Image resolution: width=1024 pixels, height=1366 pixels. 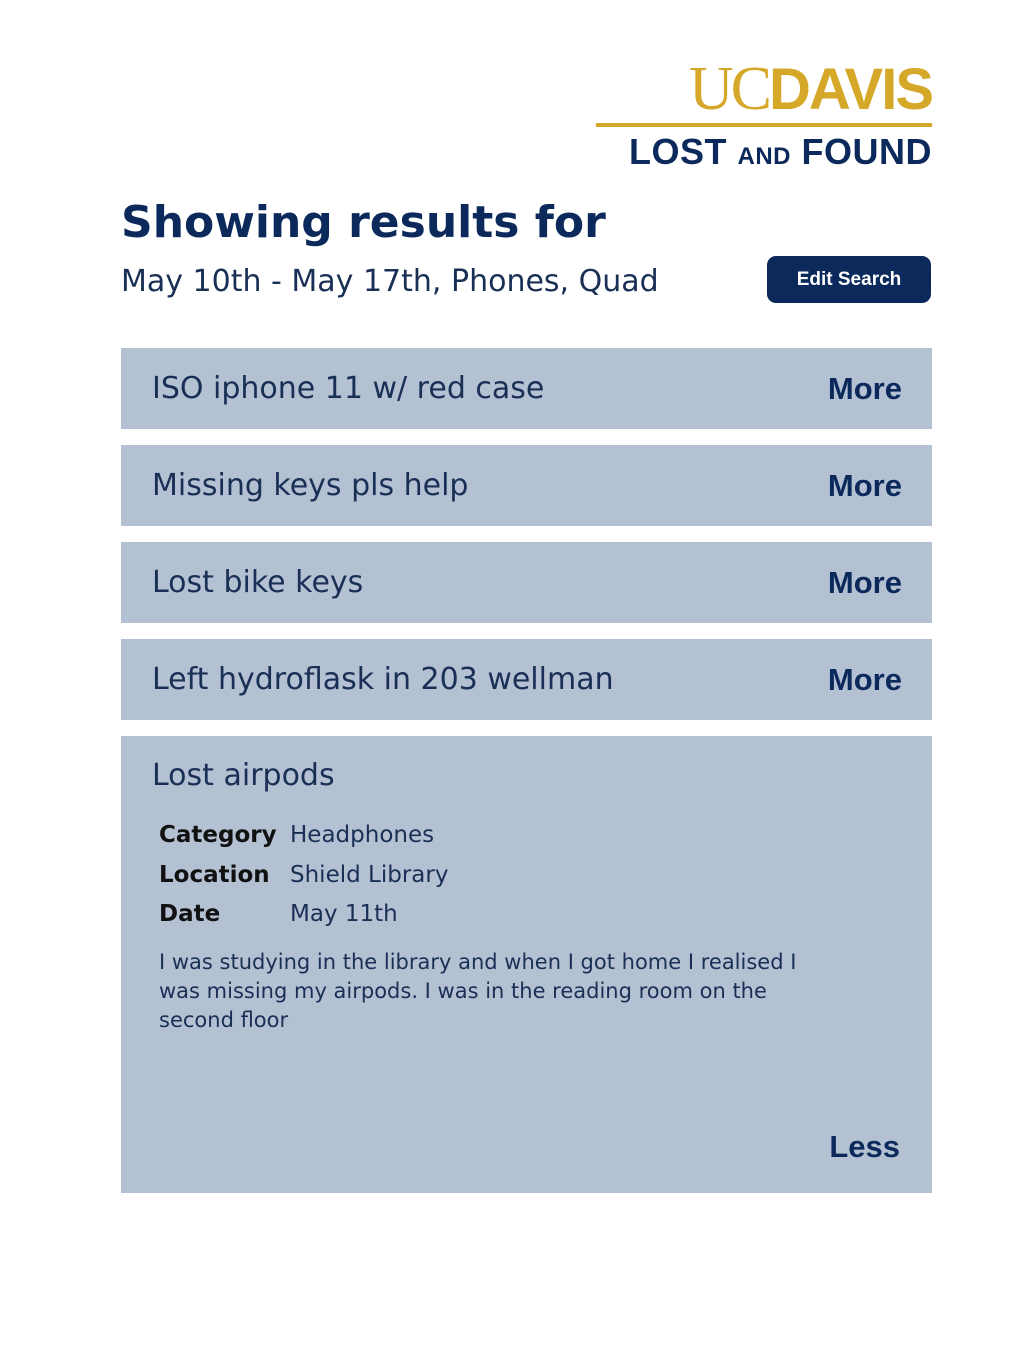 What do you see at coordinates (214, 874) in the screenshot?
I see `detail-label: Location` at bounding box center [214, 874].